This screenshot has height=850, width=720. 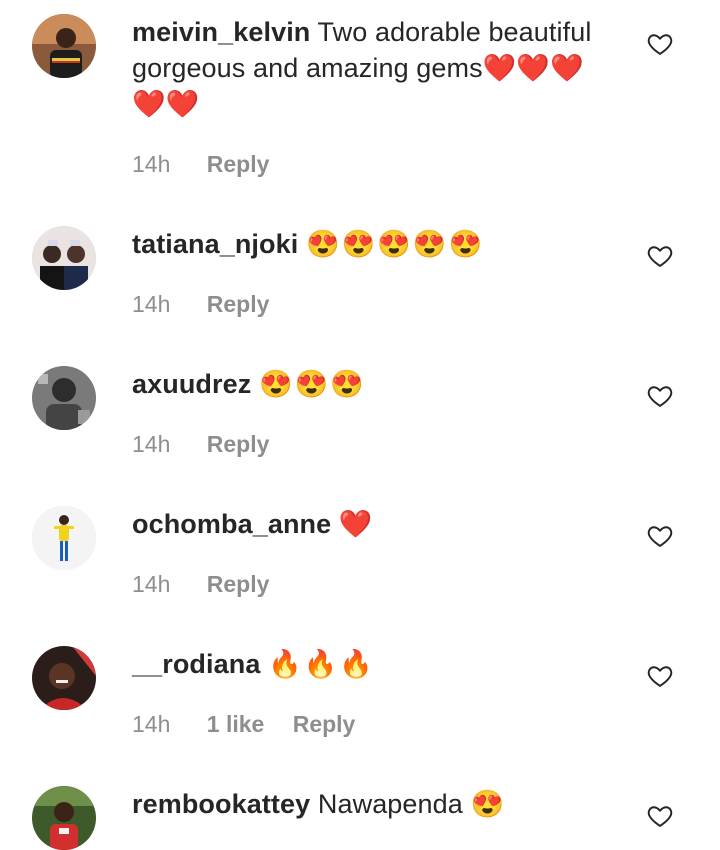 What do you see at coordinates (411, 804) in the screenshot?
I see `comment-text: Nawapenda 😍` at bounding box center [411, 804].